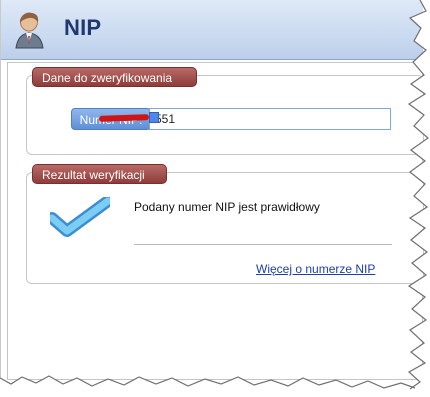 The width and height of the screenshot is (430, 397). I want to click on window-header: NIP, so click(212, 30).